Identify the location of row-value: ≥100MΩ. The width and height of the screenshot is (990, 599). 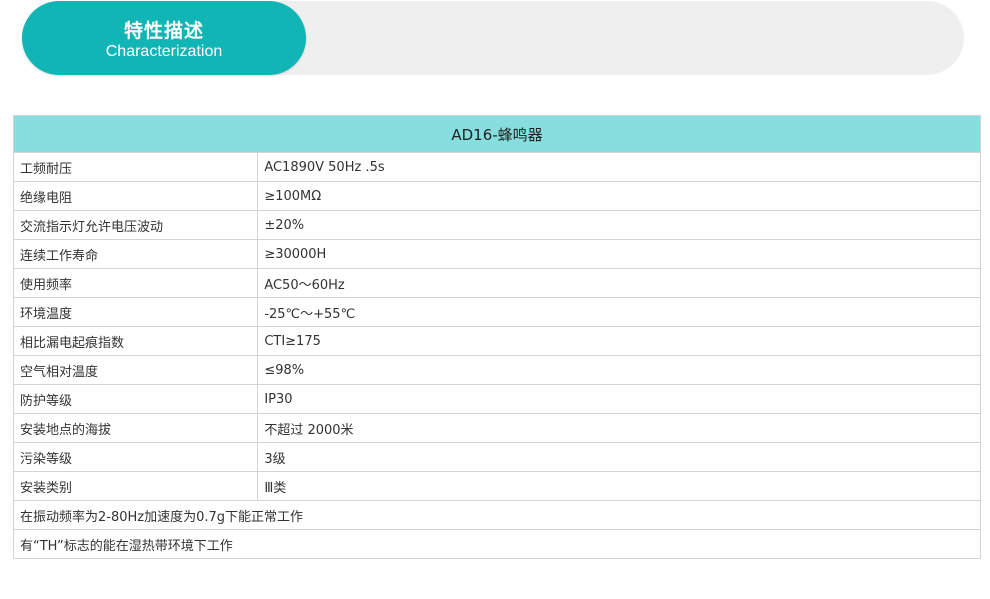
(619, 196).